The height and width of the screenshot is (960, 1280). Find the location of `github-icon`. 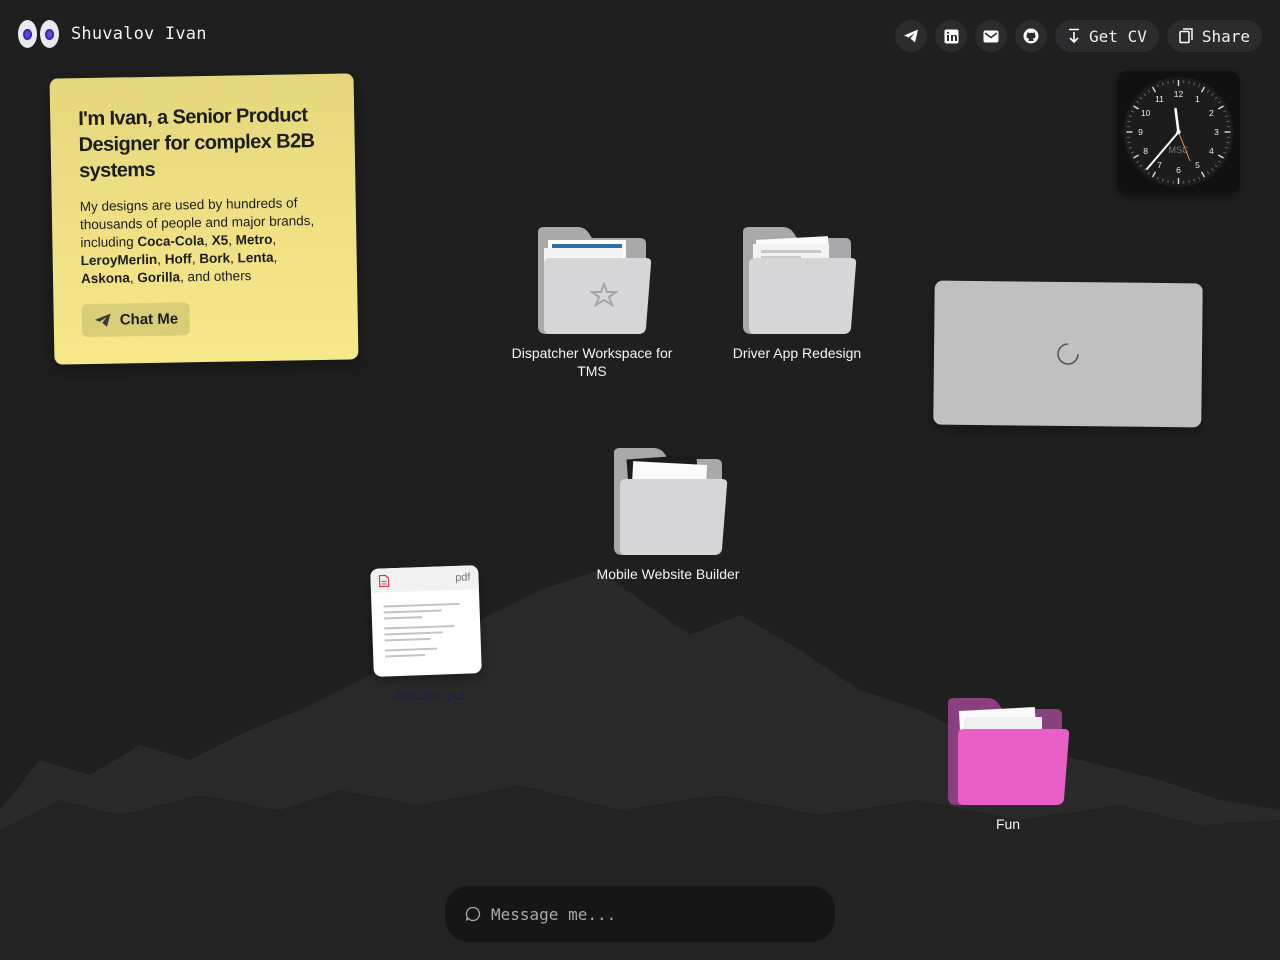

github-icon is located at coordinates (1031, 36).